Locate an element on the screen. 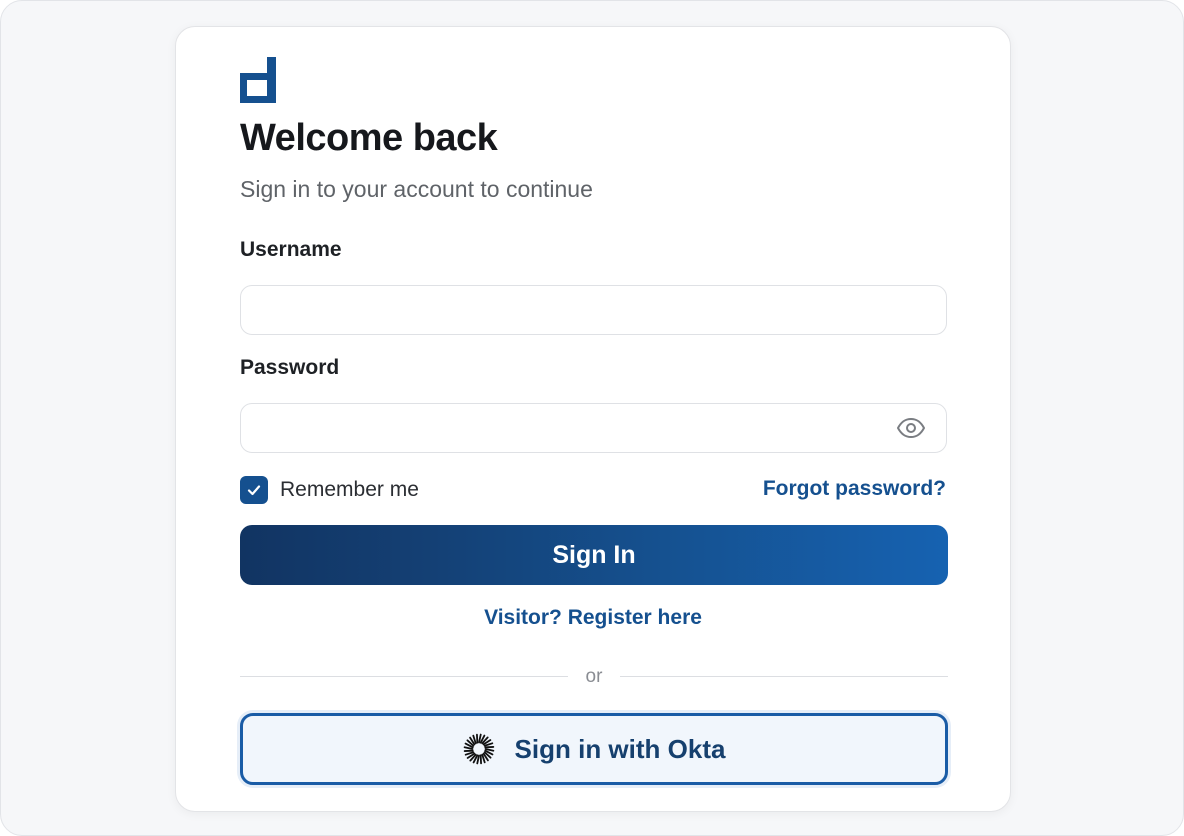  page-subtitle: Sign in to your account to continue is located at coordinates (416, 189).